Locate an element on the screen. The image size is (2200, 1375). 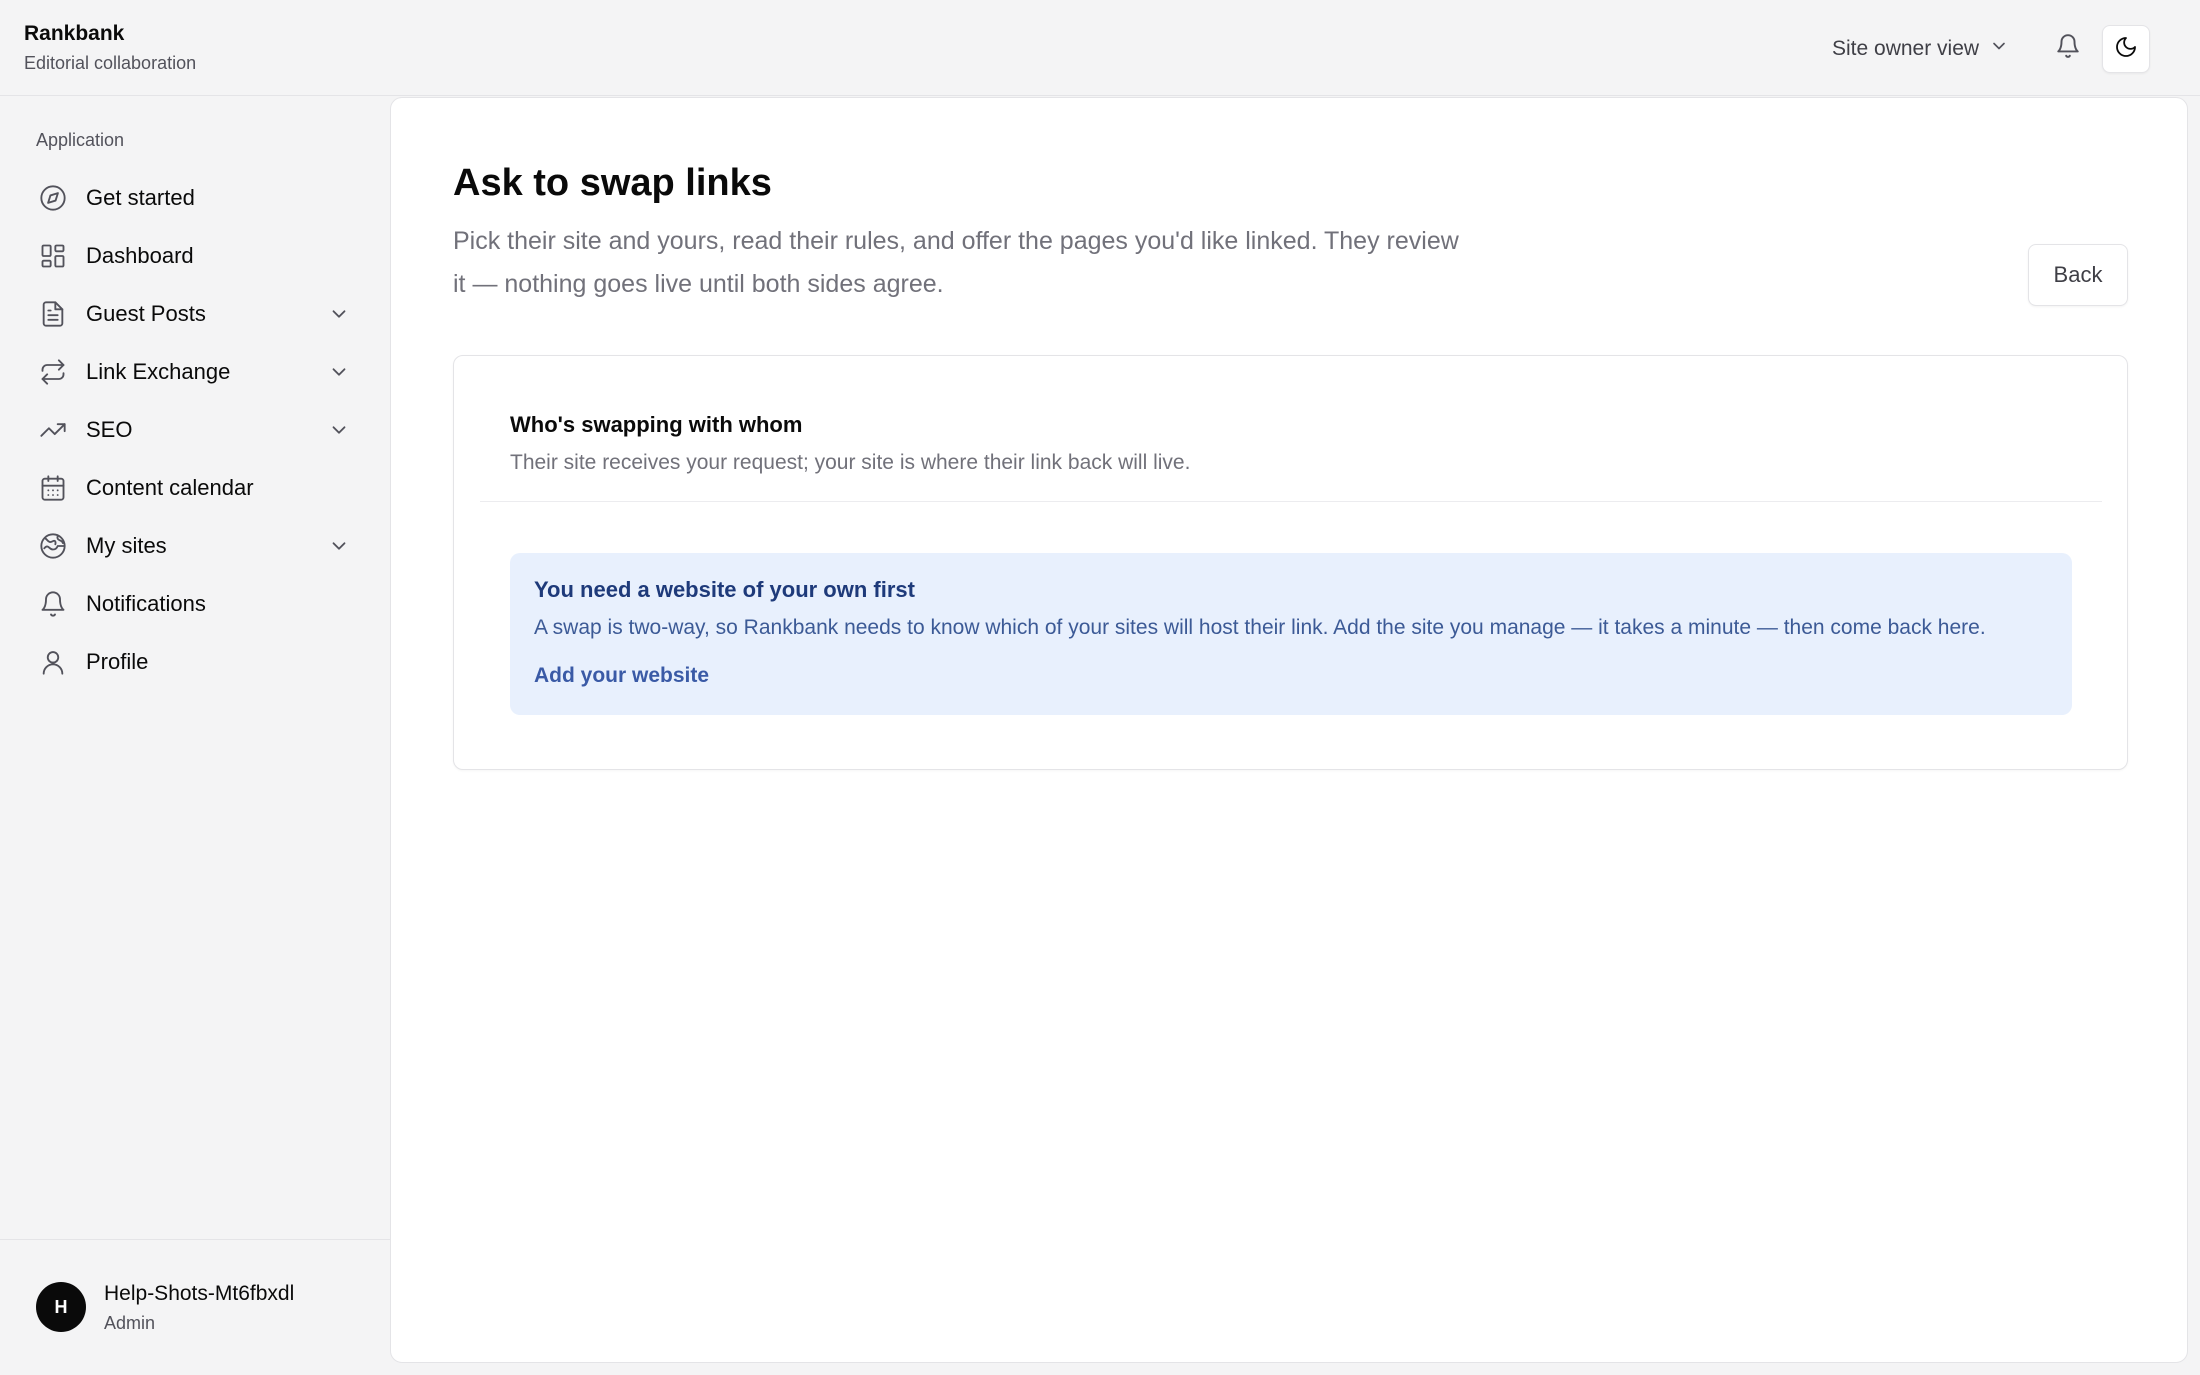
brand-subtitle: Editorial collaboration is located at coordinates (110, 63).